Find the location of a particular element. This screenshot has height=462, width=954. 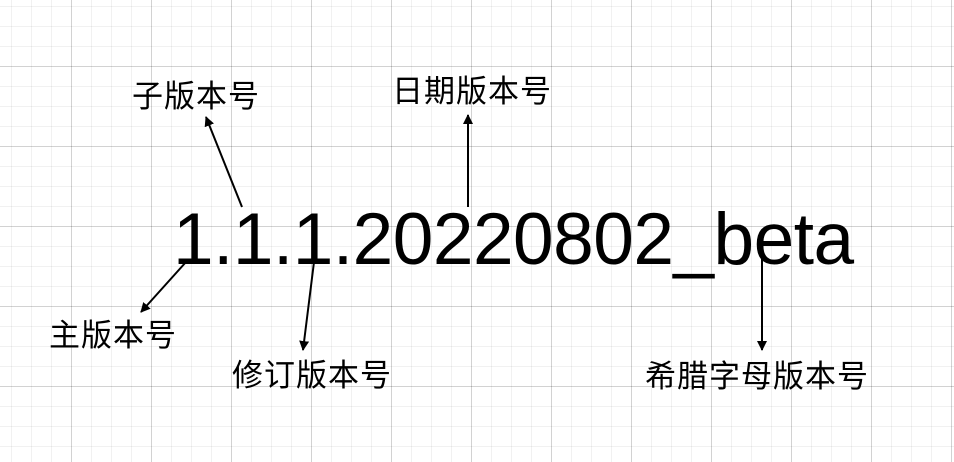

sub-version-label: 子版本号 is located at coordinates (196, 97).